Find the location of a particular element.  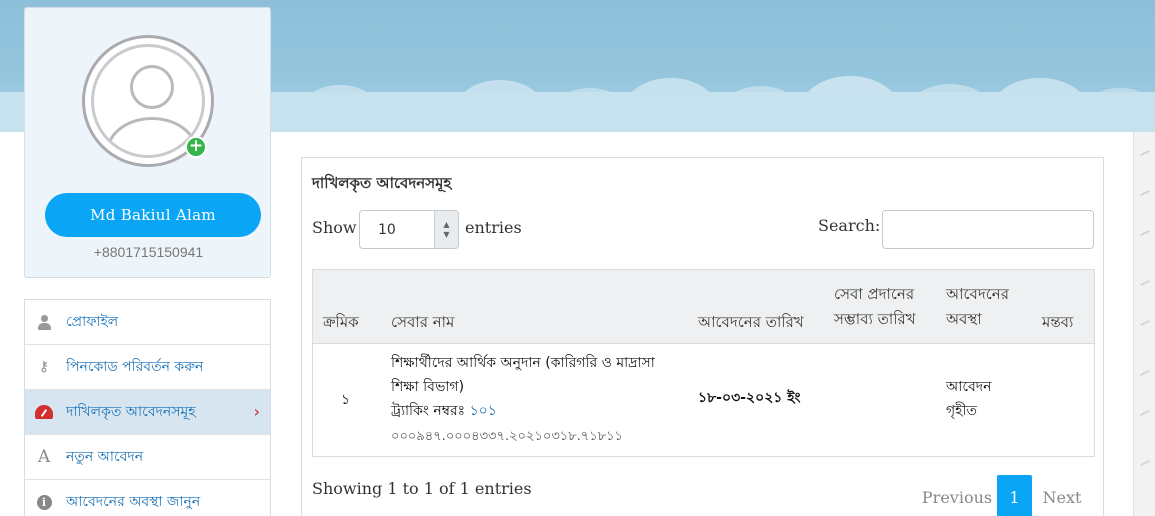

font-a-icon: A is located at coordinates (44, 457).